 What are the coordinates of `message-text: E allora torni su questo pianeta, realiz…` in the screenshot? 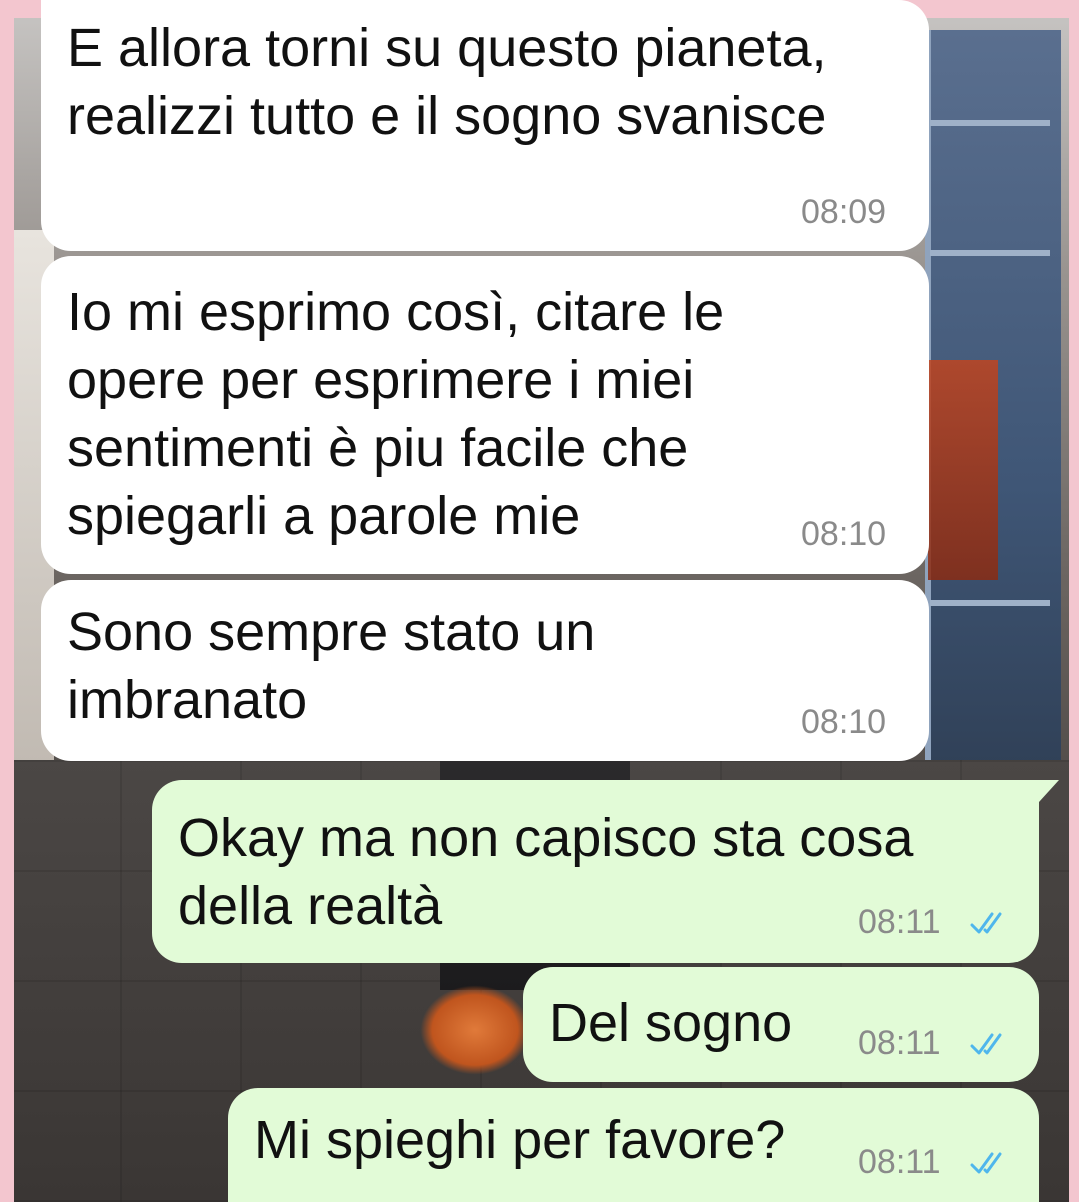 It's located at (447, 82).